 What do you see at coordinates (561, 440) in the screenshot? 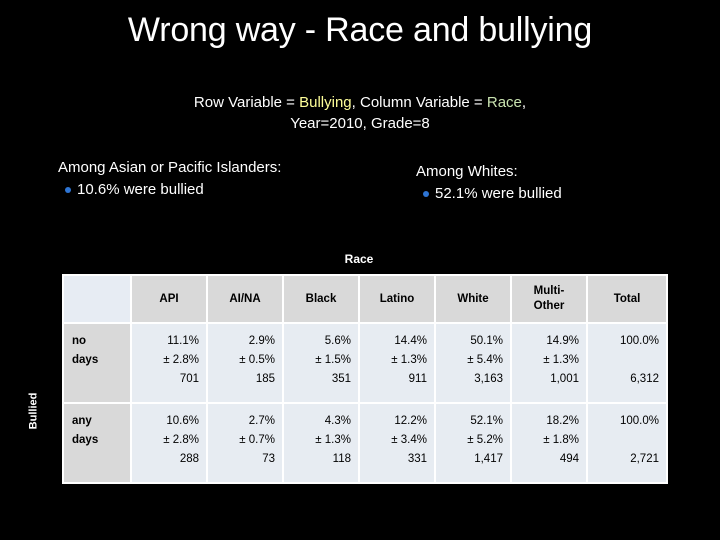
I see `cell-margin-of-error: ± 1.8%` at bounding box center [561, 440].